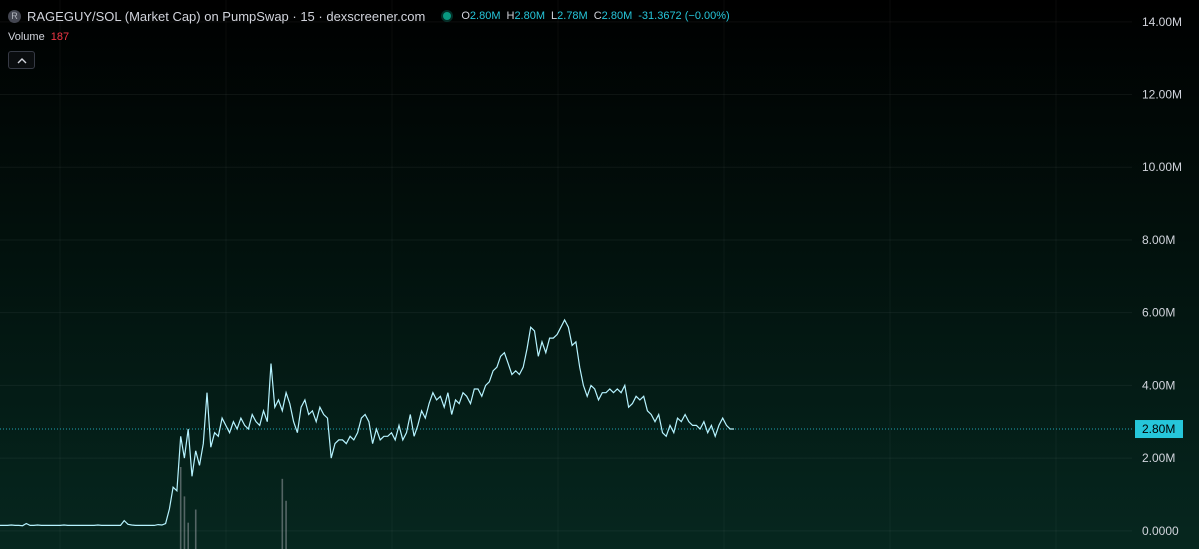 The width and height of the screenshot is (1199, 549). Describe the element at coordinates (233, 508) in the screenshot. I see `volume-bars` at that location.